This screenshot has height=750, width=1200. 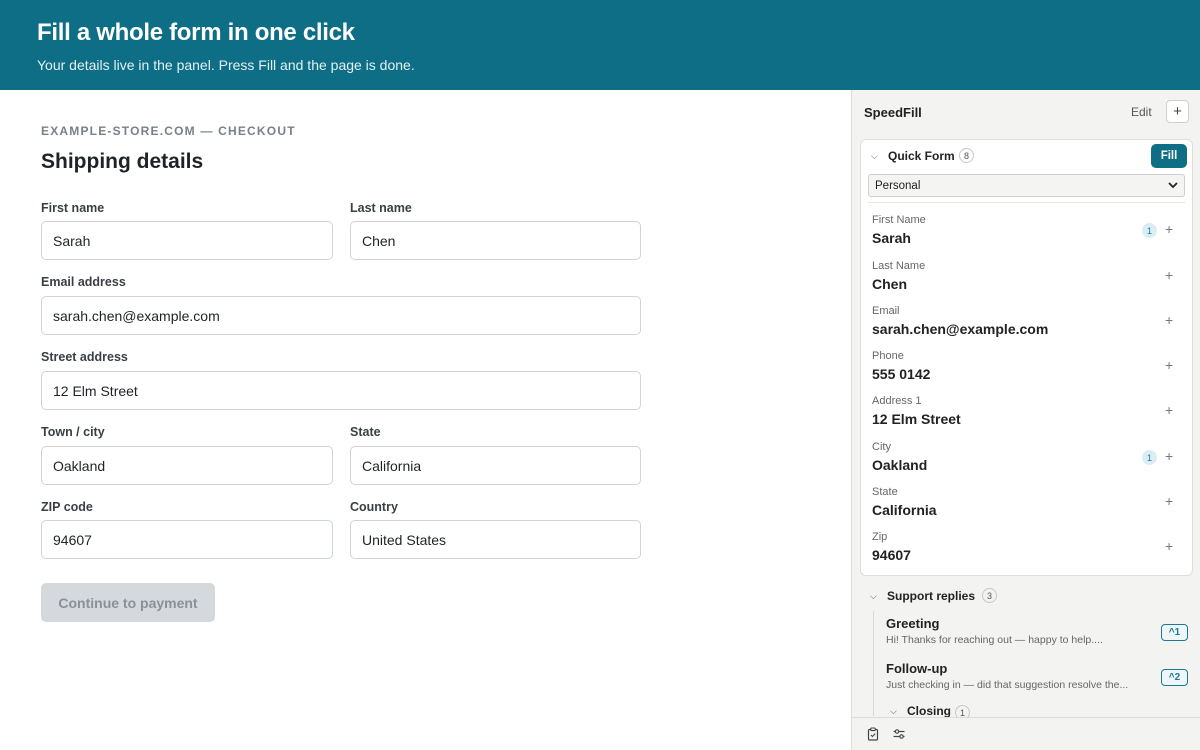 I want to click on quick-field-row: Email sarah.chen@example.com +, so click(x=1027, y=327).